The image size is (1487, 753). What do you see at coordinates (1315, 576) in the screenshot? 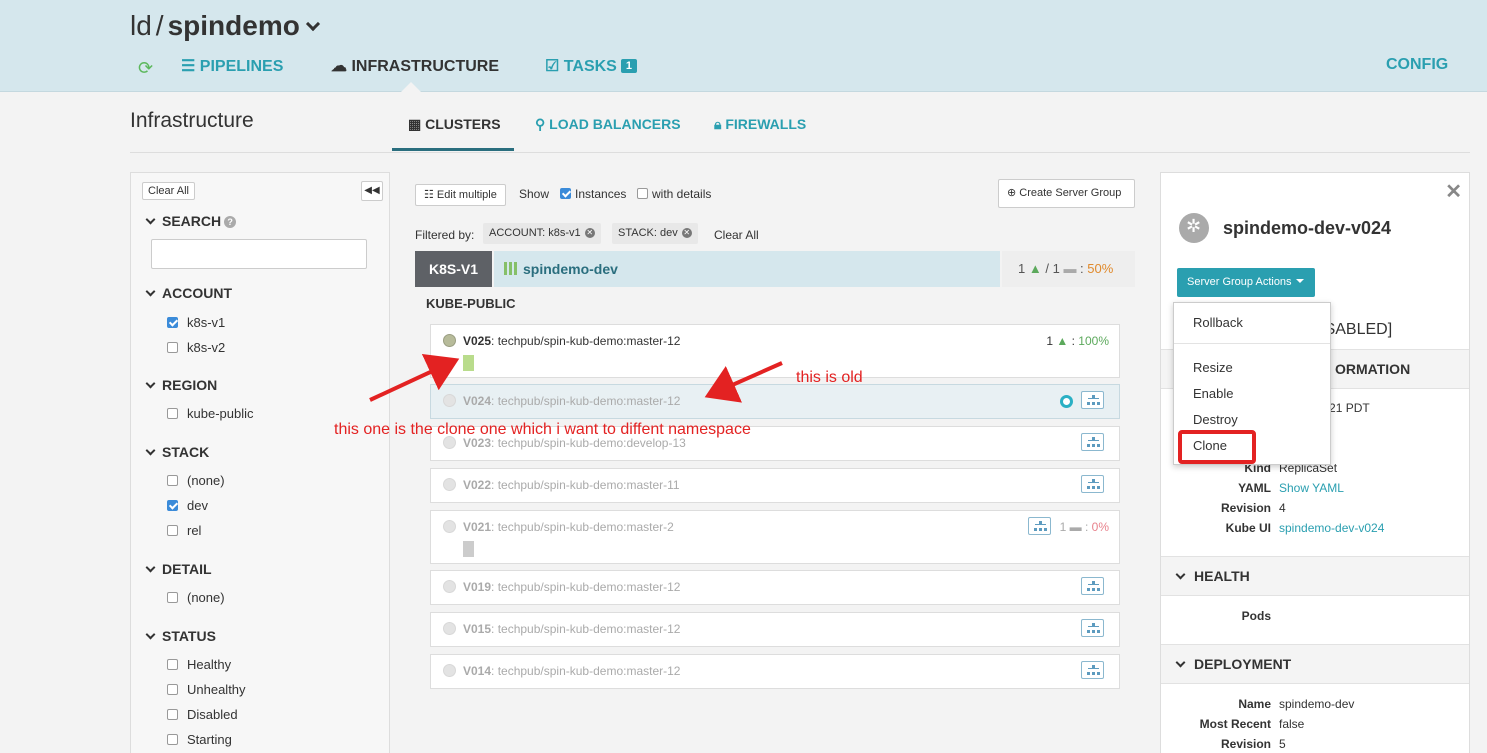
I see `health-section-header: HEALTH` at bounding box center [1315, 576].